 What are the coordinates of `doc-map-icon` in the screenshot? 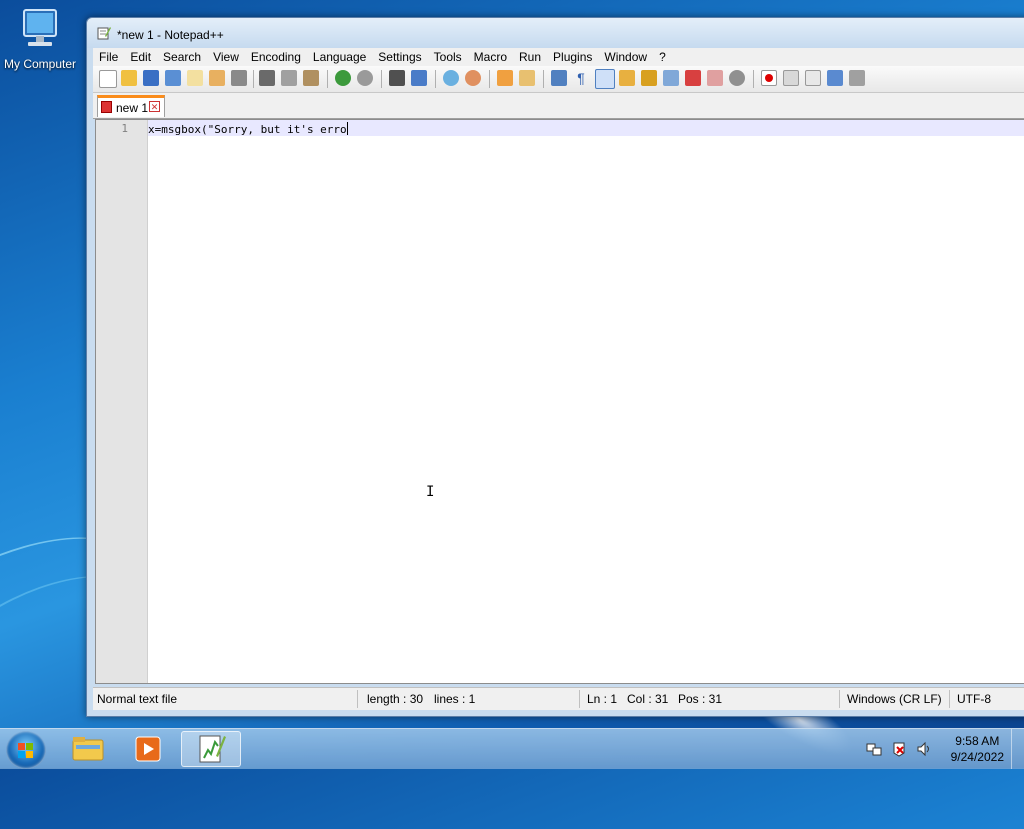 It's located at (671, 78).